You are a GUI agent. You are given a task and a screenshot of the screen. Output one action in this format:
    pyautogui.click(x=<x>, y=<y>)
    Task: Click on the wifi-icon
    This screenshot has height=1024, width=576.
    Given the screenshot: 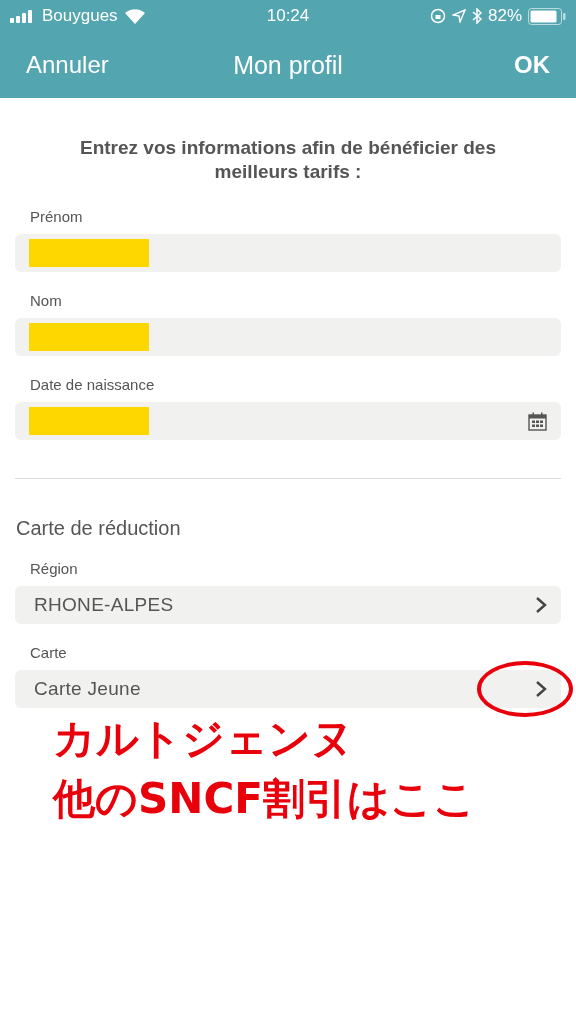 What is the action you would take?
    pyautogui.click(x=134, y=16)
    